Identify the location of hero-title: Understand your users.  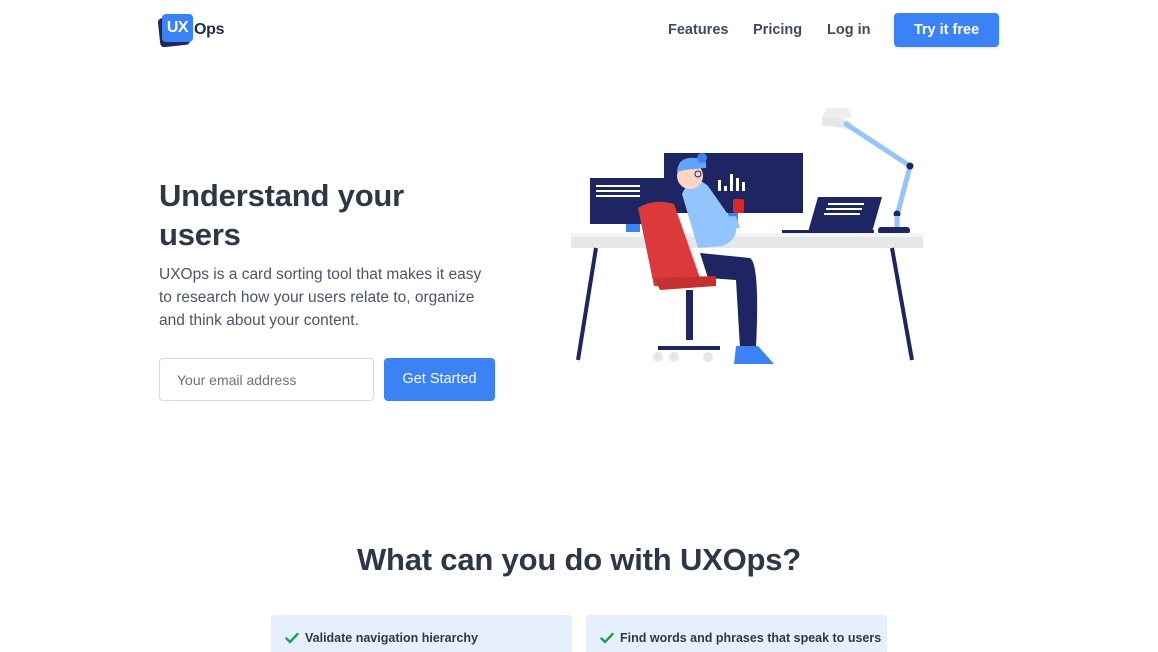
(282, 215).